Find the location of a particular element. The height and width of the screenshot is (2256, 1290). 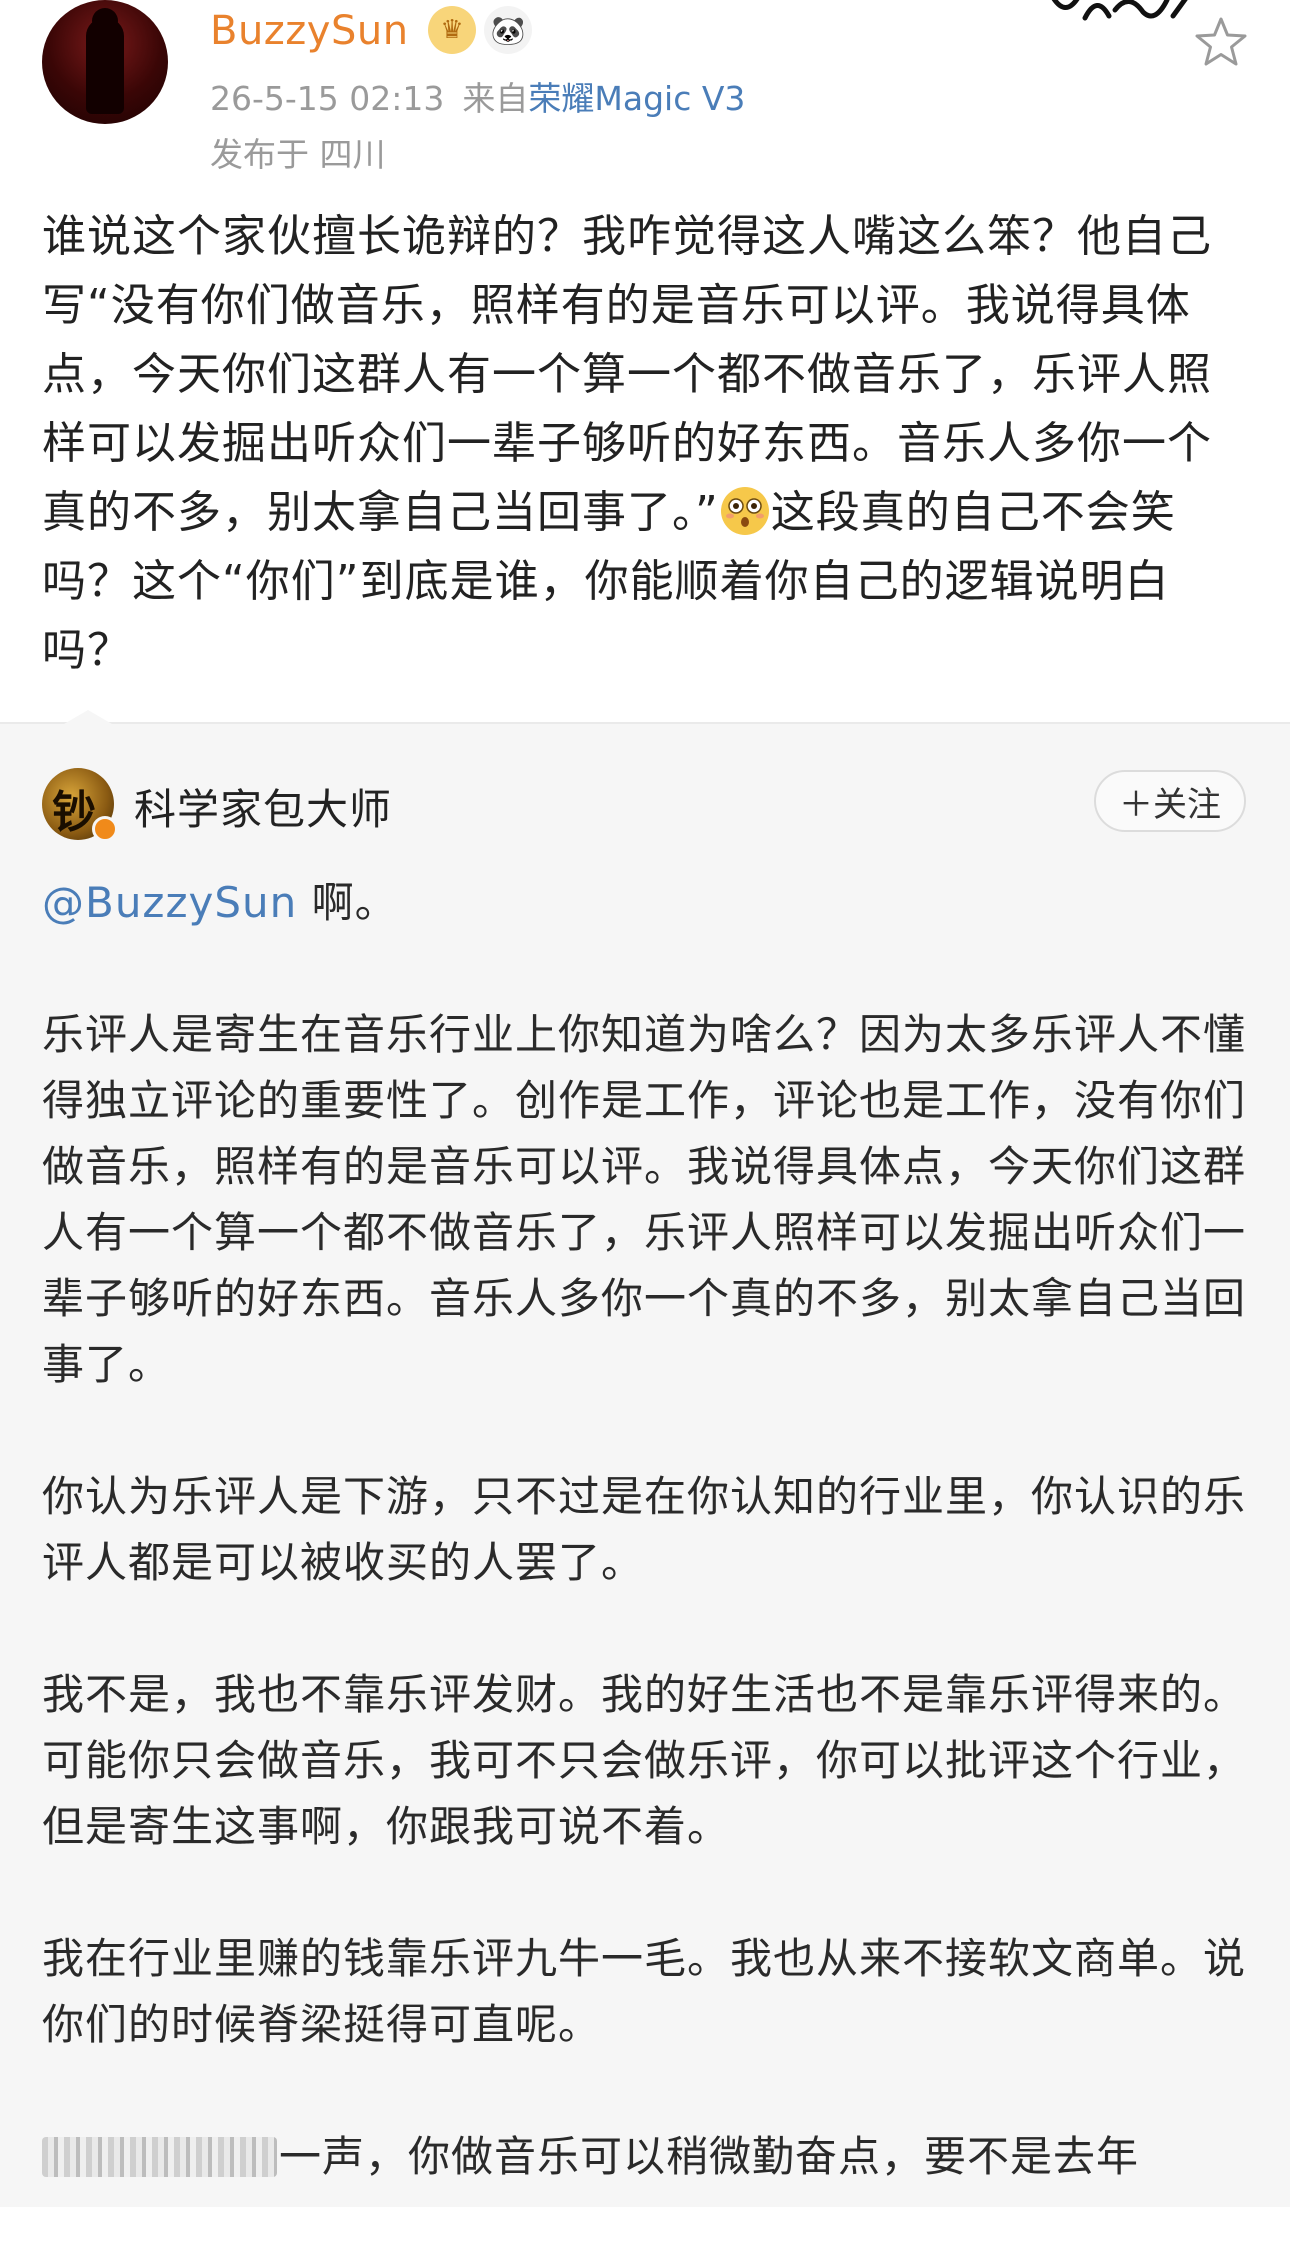

author-badges: ♛ 🐼 is located at coordinates (480, 30).